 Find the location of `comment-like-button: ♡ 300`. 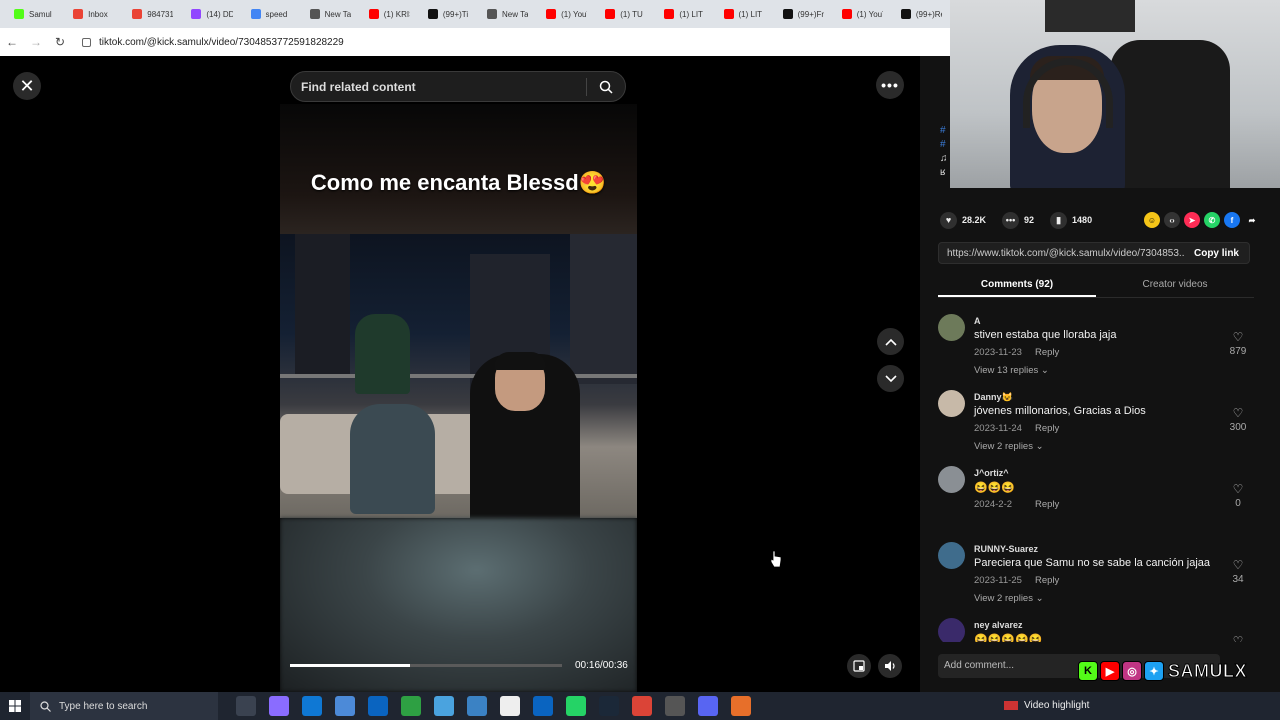

comment-like-button: ♡ 300 is located at coordinates (1238, 419).